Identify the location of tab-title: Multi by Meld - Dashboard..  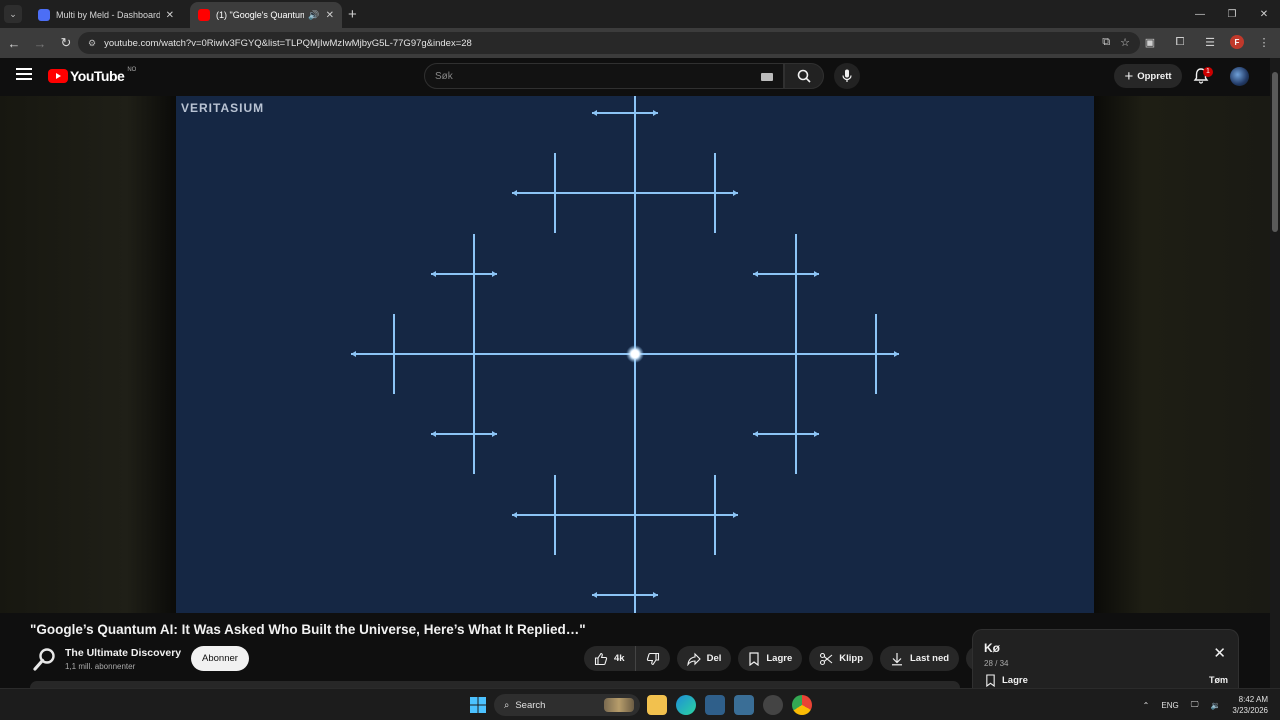
(108, 15).